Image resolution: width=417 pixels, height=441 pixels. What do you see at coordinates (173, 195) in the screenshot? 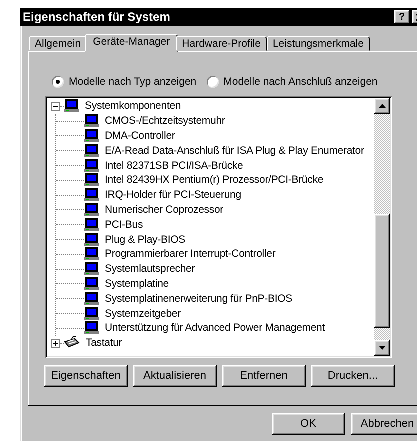
I see `tree-item: IRQ-Holder für PCI-Steuerung` at bounding box center [173, 195].